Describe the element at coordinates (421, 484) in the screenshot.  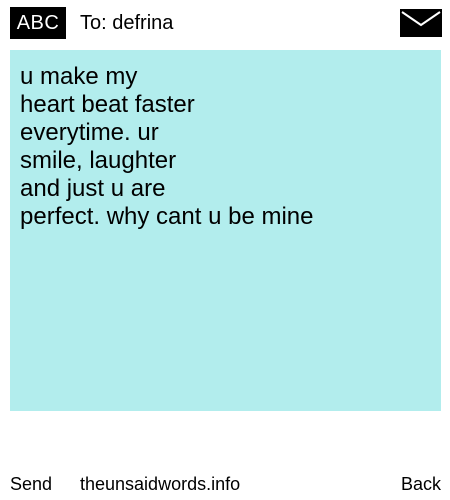
I see `back-button: Back` at that location.